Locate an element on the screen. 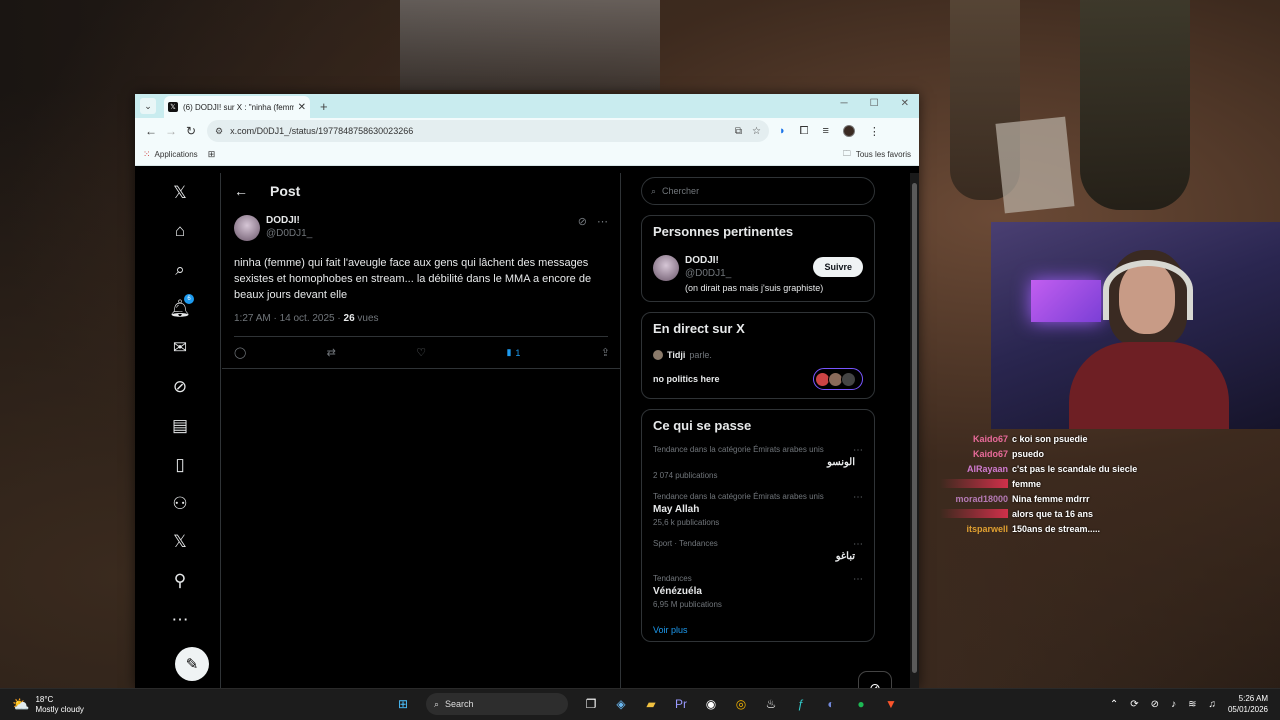 This screenshot has height=720, width=1280. apps-bookmark: Applications is located at coordinates (176, 154).